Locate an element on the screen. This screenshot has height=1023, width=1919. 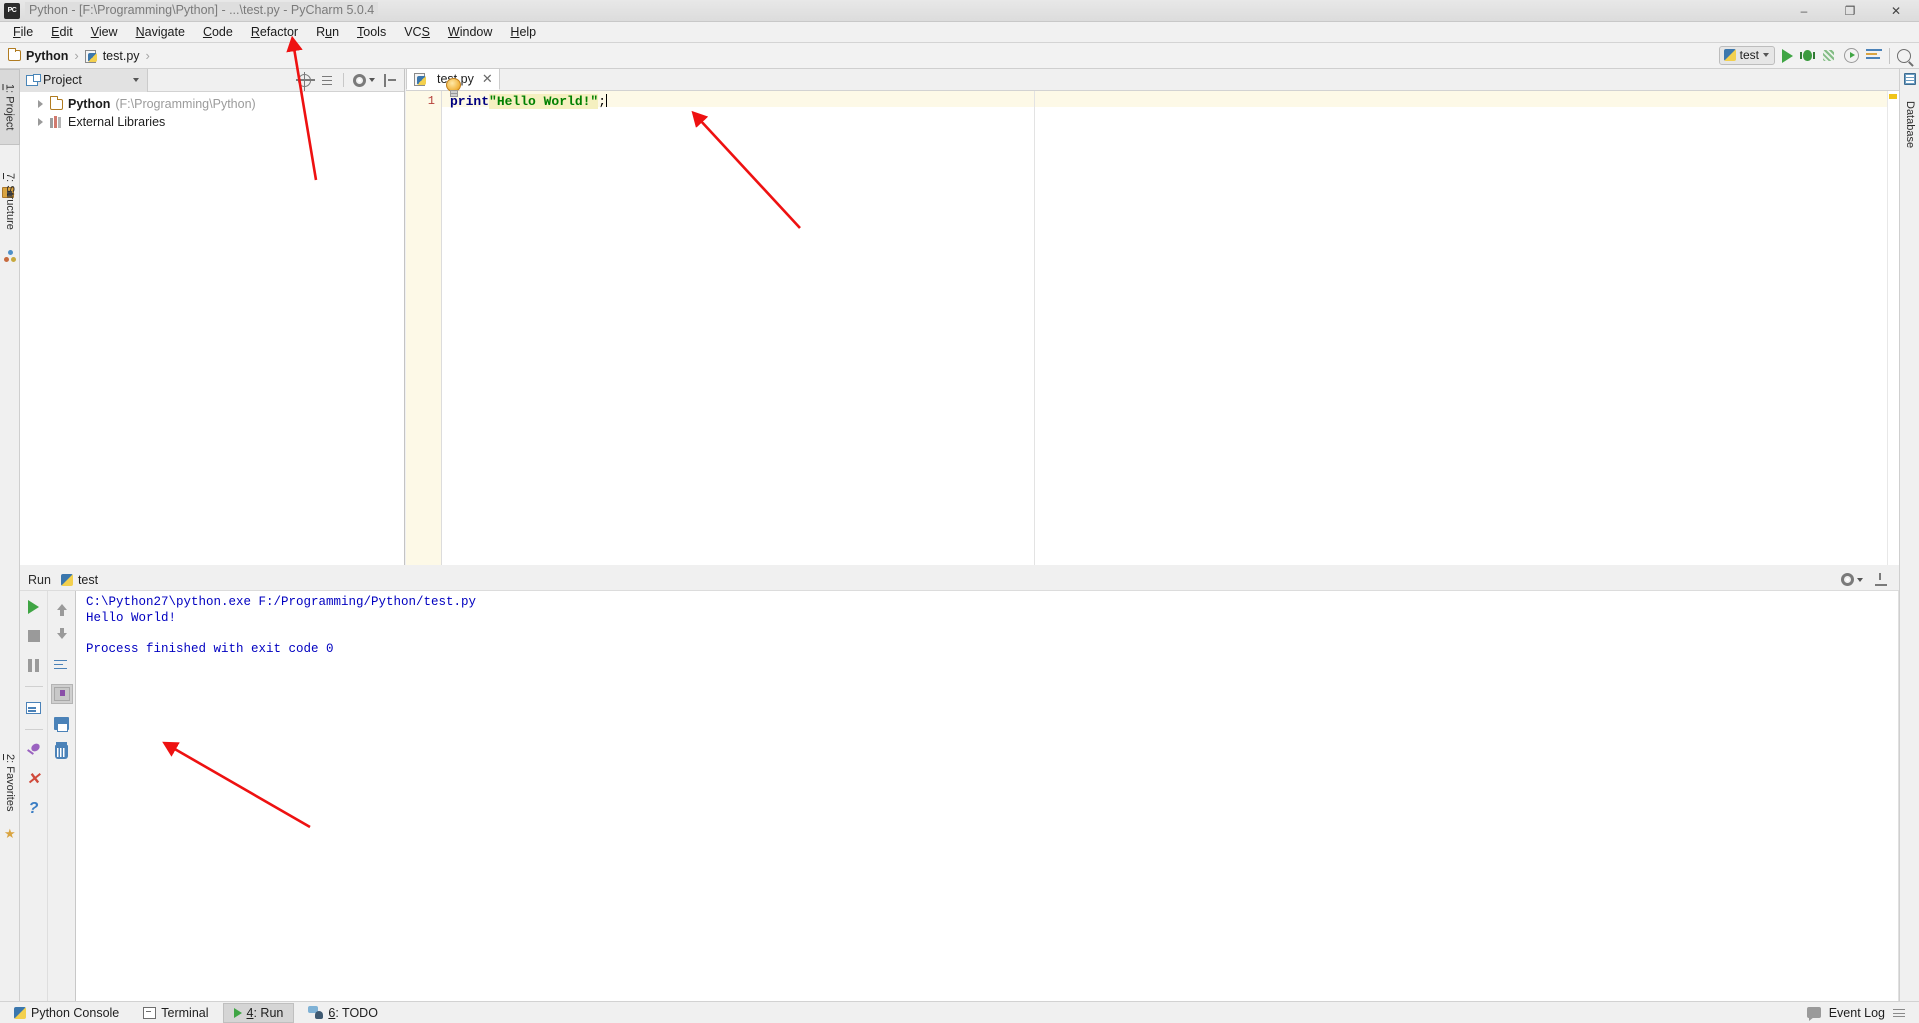
status-item-label: Terminal is located at coordinates (185, 1012).